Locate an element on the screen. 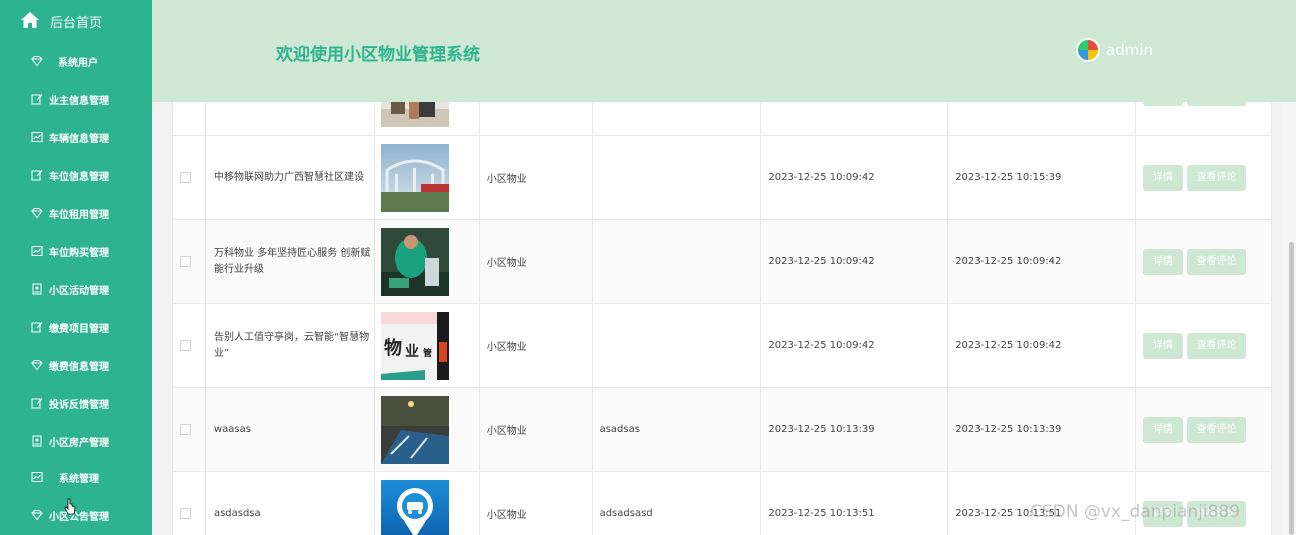 The width and height of the screenshot is (1296, 535). sidebar-item-1: 系统用户 is located at coordinates (76, 61).